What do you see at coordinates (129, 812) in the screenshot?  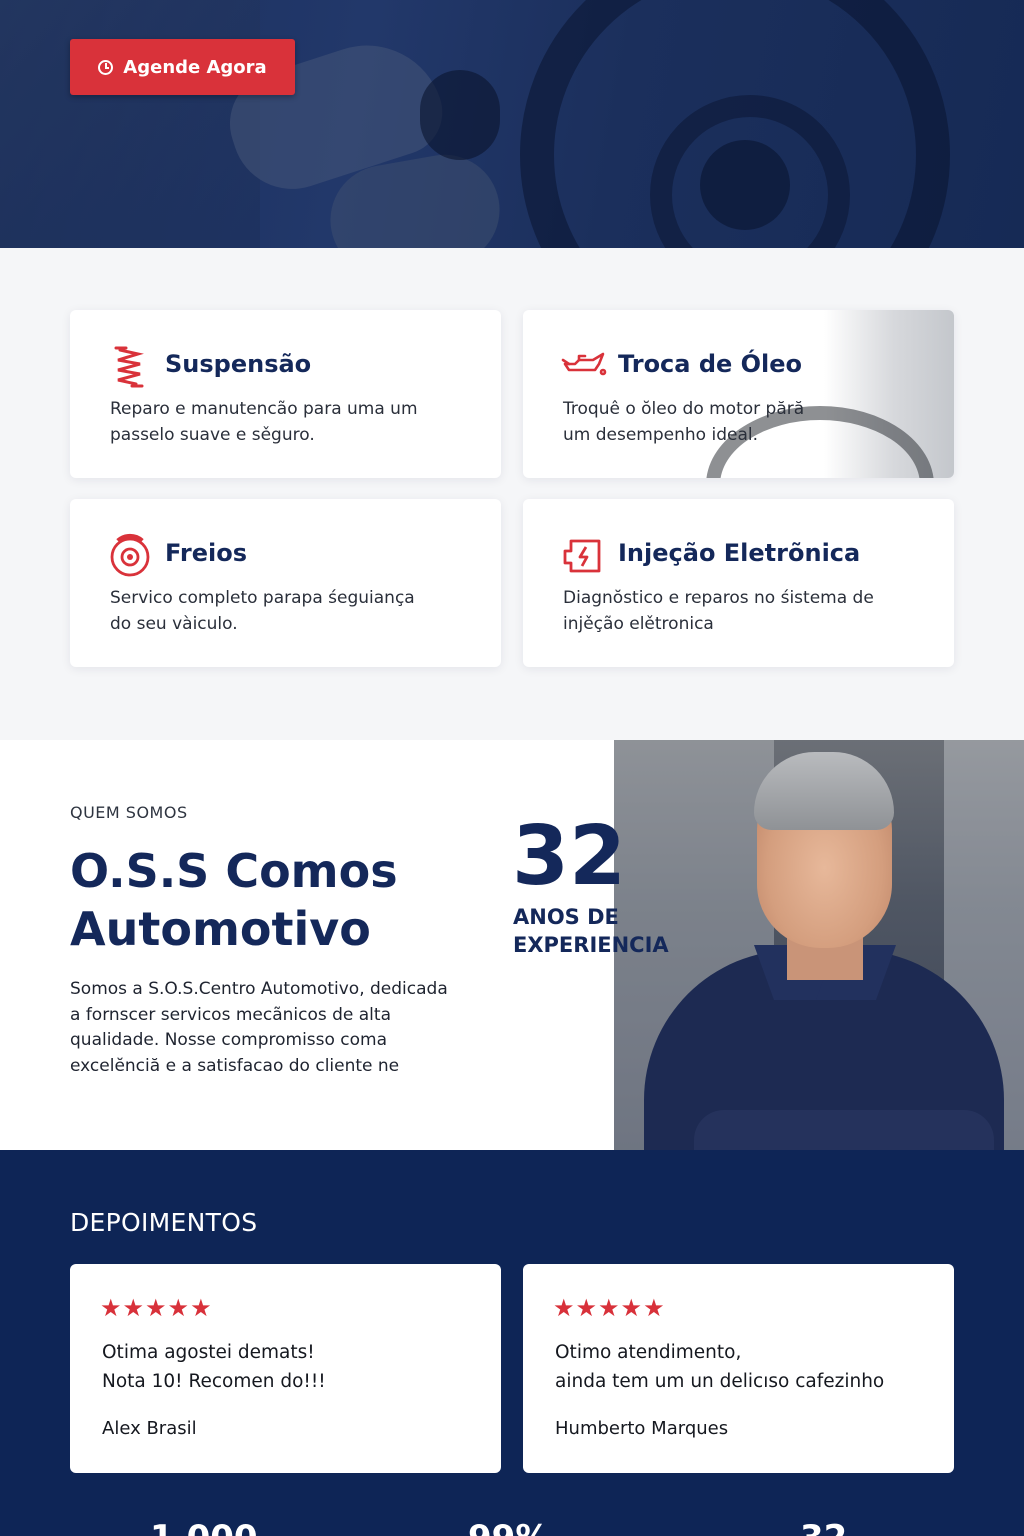 I see `about-kicker: QUEM SOMOS` at bounding box center [129, 812].